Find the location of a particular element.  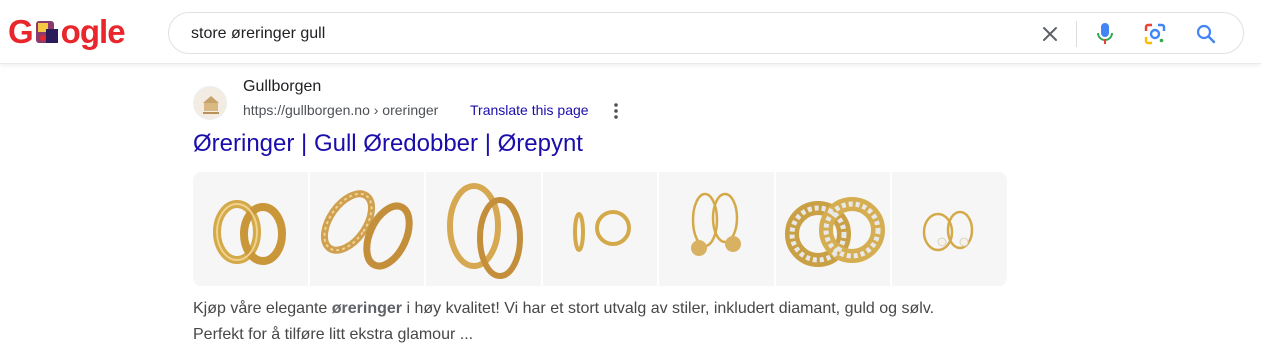

snippet-highlight: øreringer is located at coordinates (366, 308).